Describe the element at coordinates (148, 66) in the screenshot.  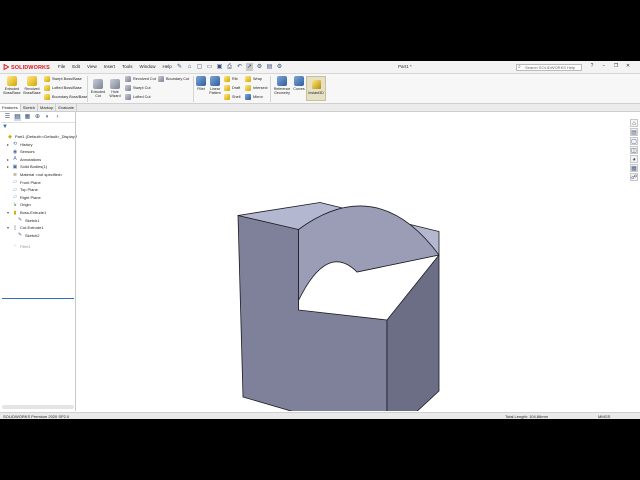
I see `menu-window: Window` at that location.